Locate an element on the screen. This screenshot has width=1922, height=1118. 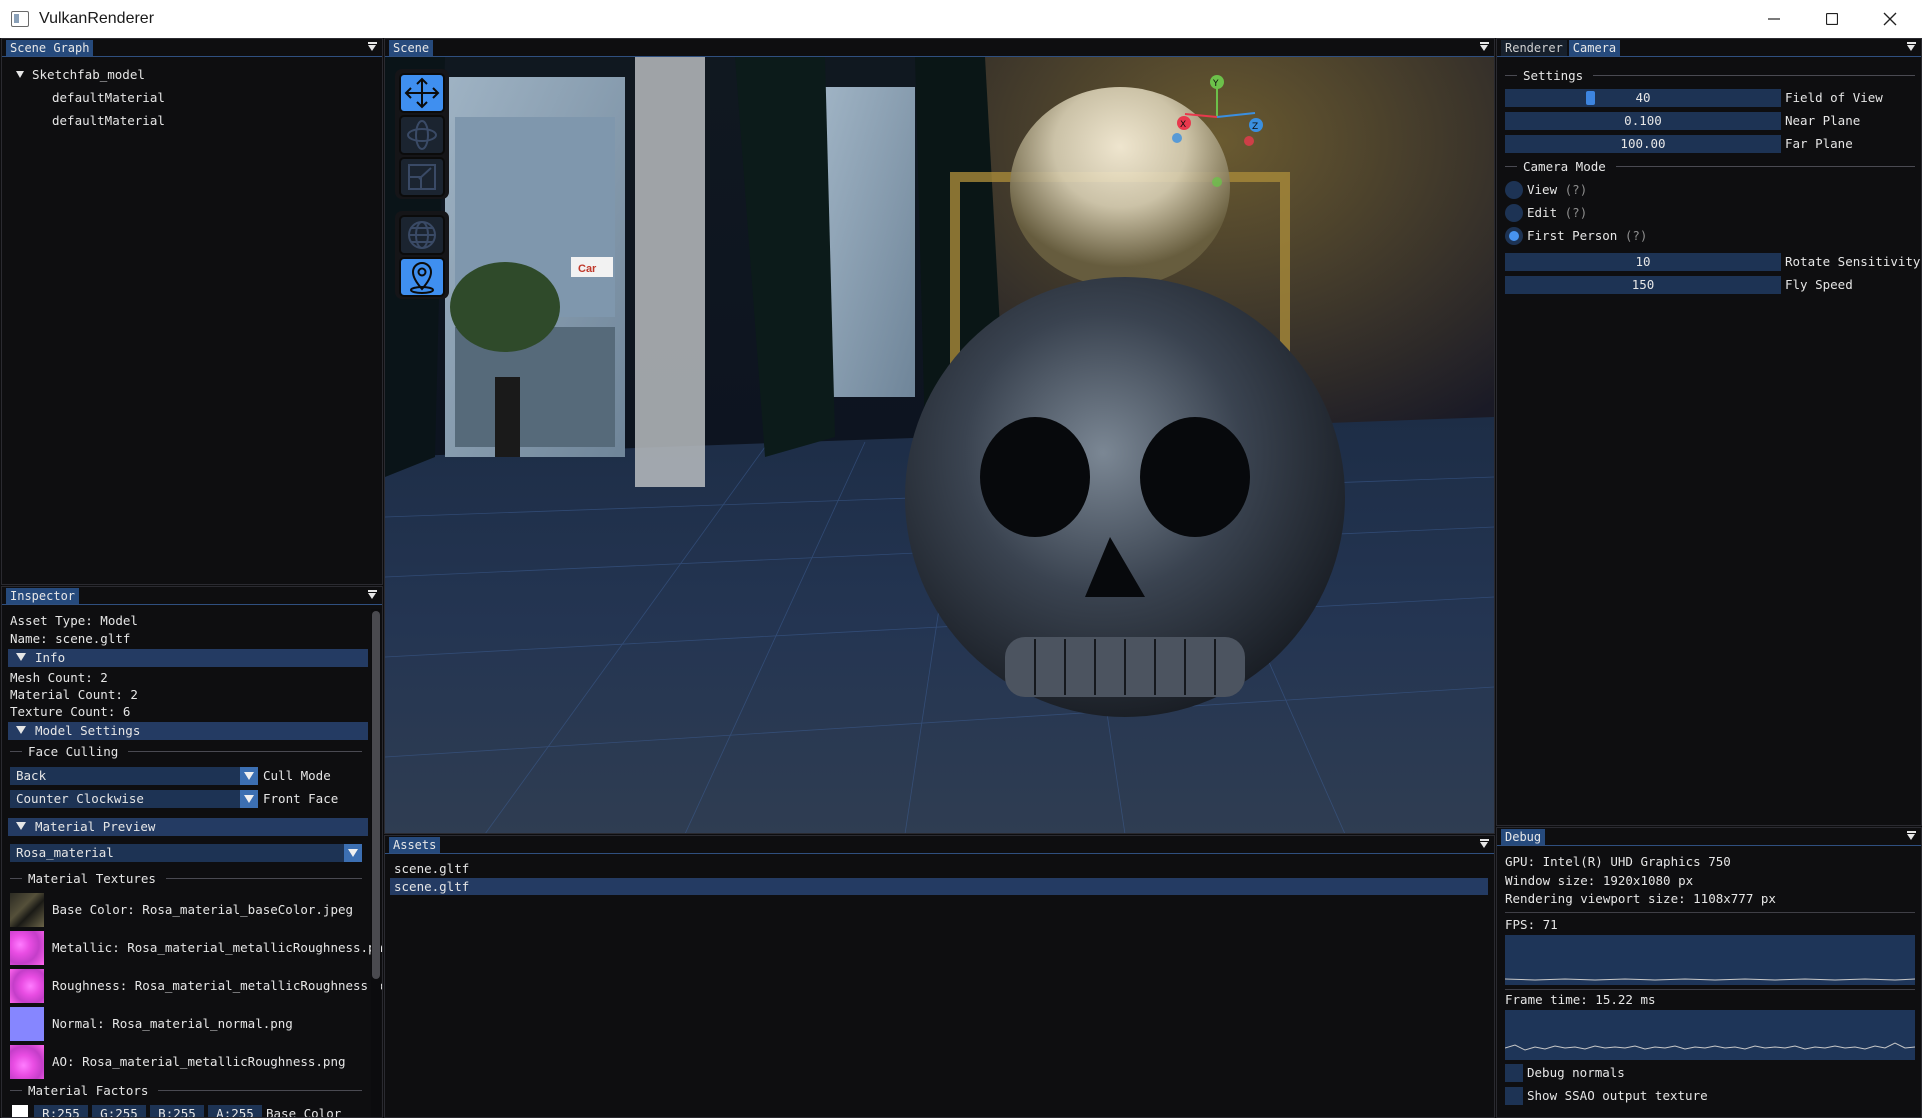
location-pin-icon is located at coordinates (422, 278).